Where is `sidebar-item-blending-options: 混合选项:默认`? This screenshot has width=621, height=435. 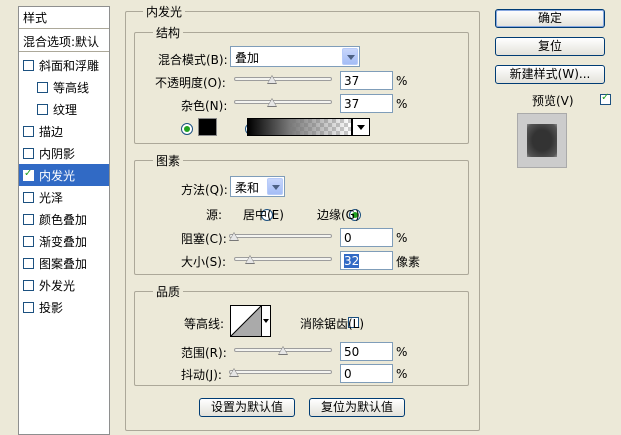
sidebar-item-blending-options: 混合选项:默认 is located at coordinates (64, 41).